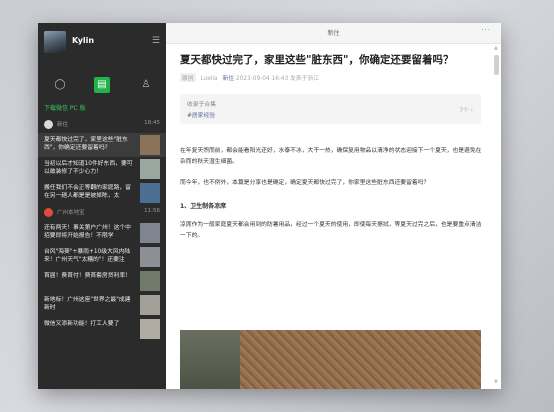 The width and height of the screenshot is (554, 412). I want to click on list-item: 台风"海葵"+暴雨+10级大风内陆来！广州天气"太糟的"！还要注, so click(102, 257).